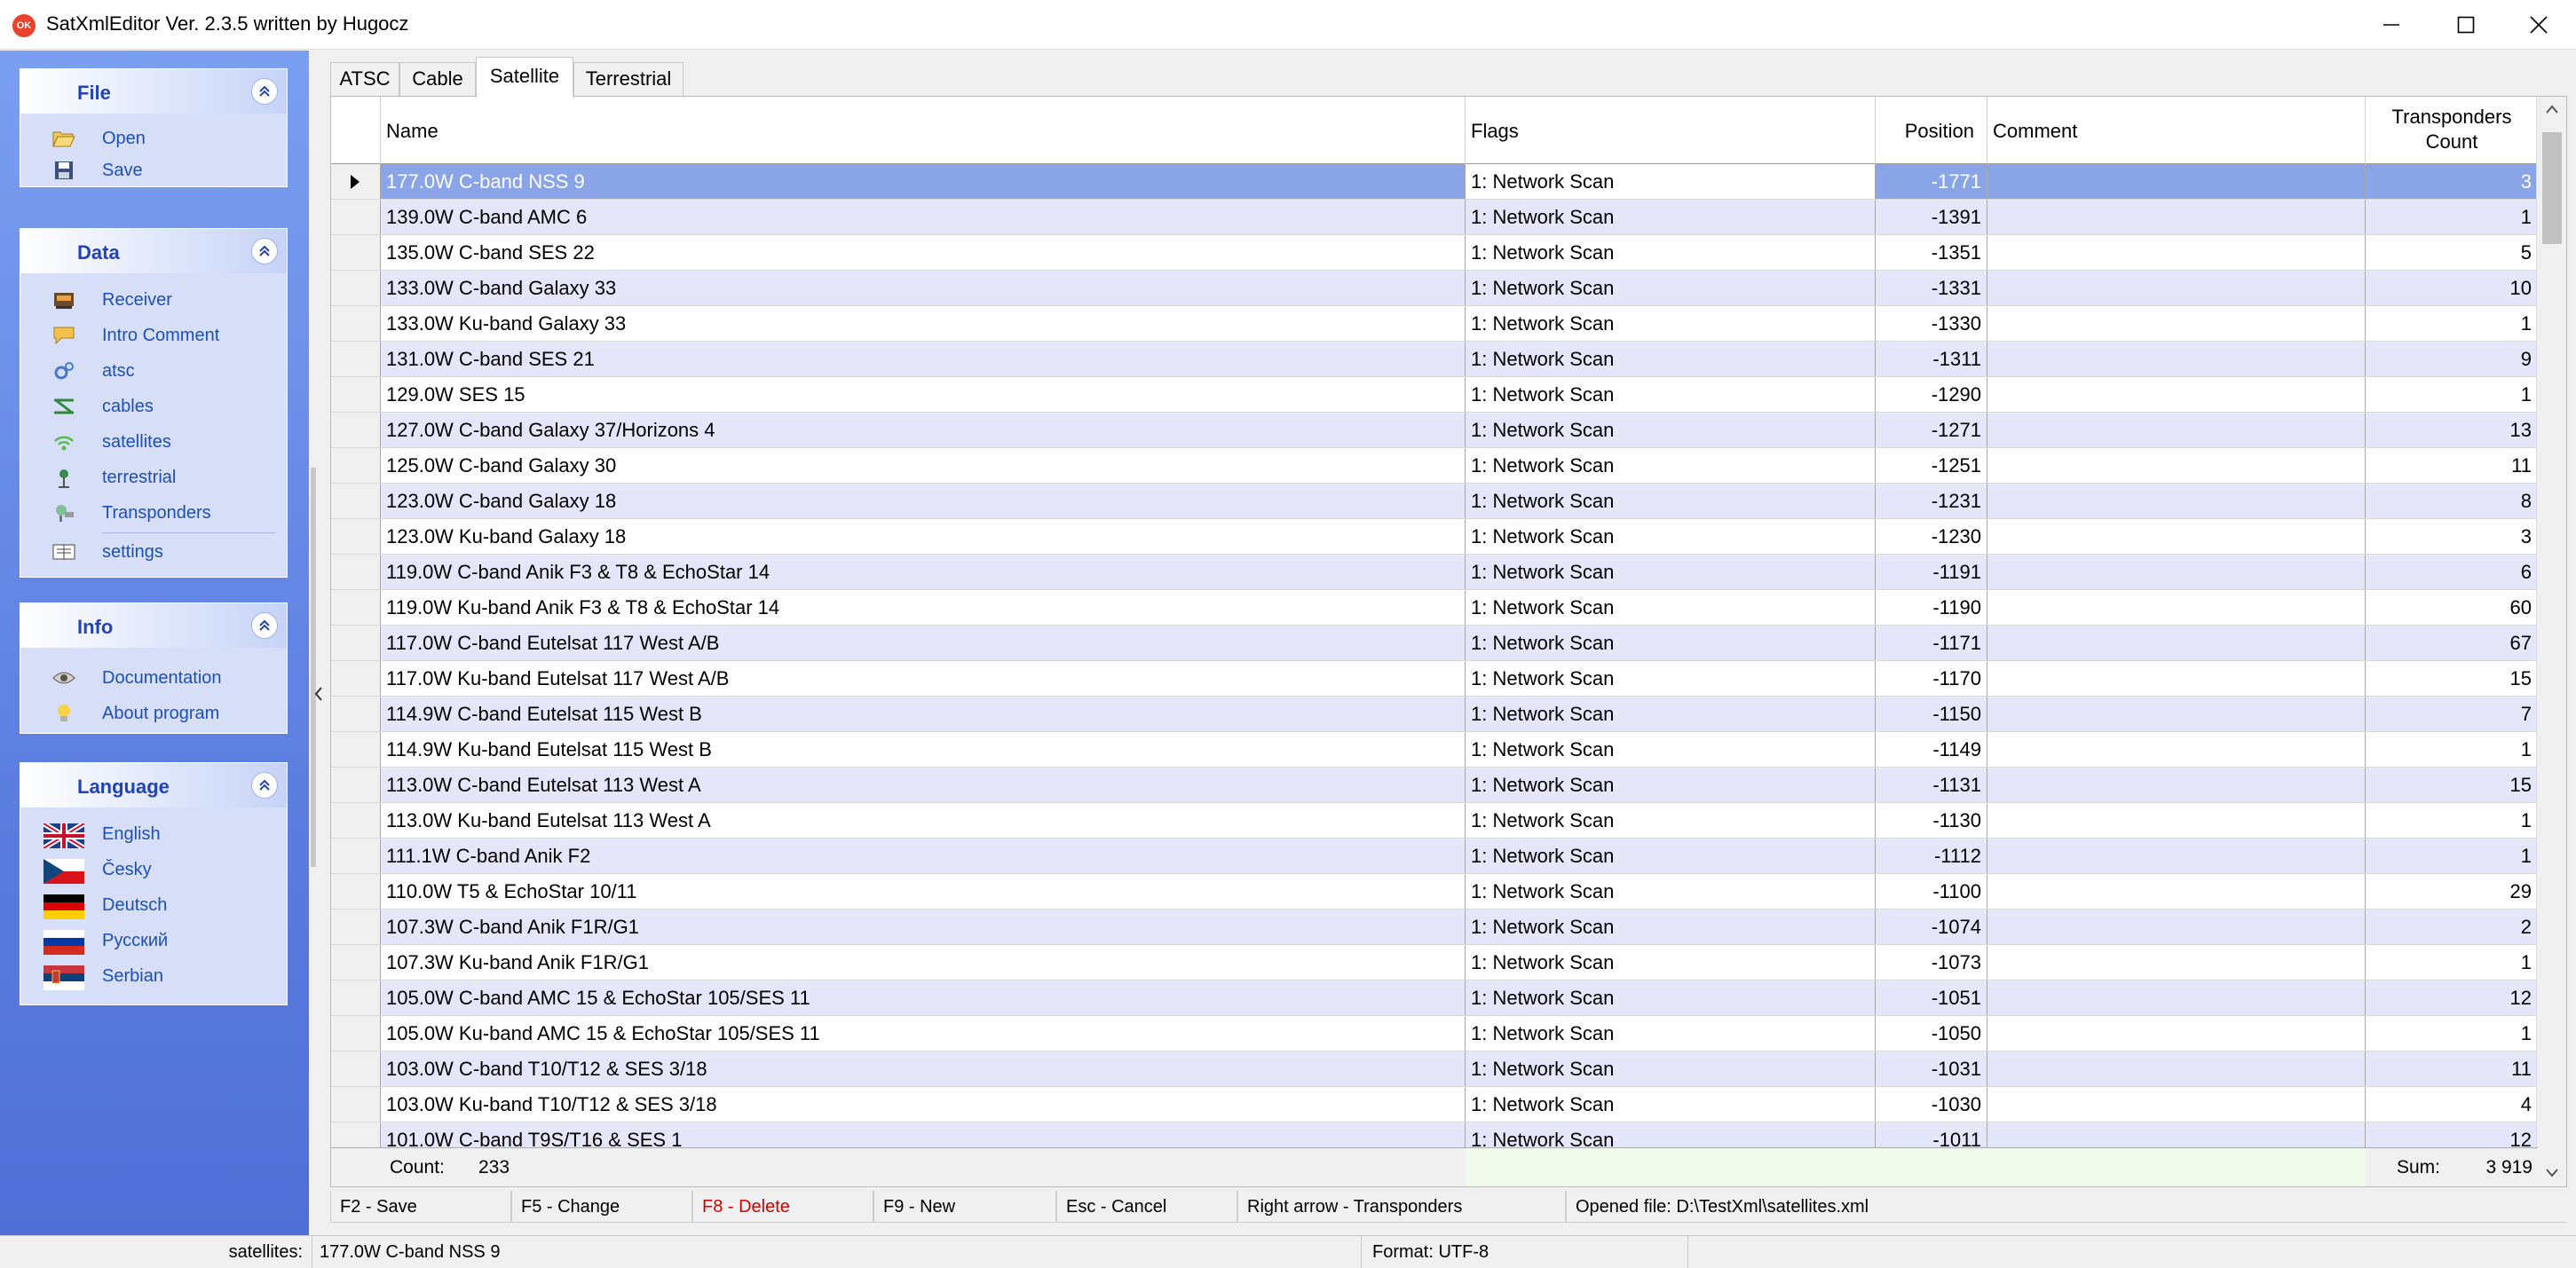  I want to click on cell-transponders-count: 12, so click(2452, 998).